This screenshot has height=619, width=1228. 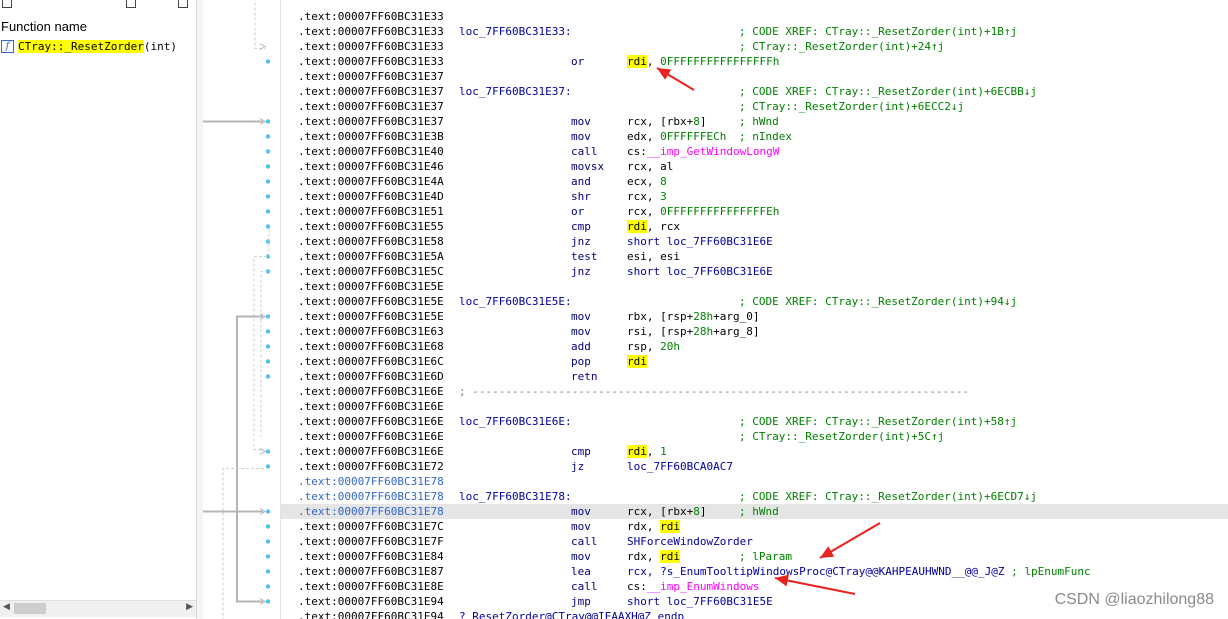 I want to click on comment: ; nIndex, so click(x=765, y=136).